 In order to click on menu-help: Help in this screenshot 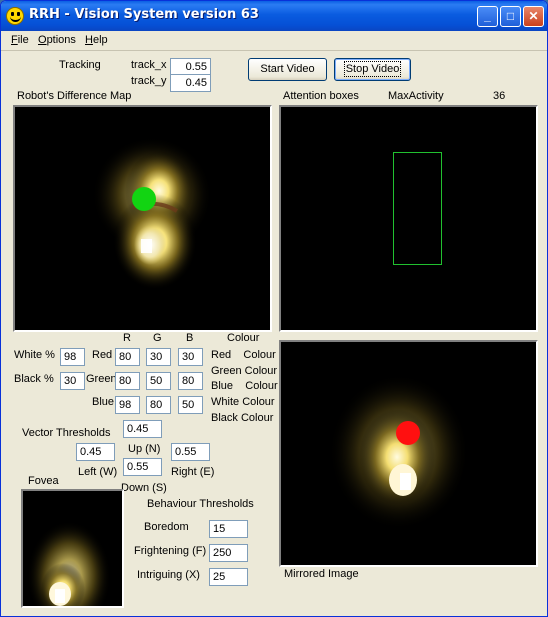, I will do `click(96, 40)`.